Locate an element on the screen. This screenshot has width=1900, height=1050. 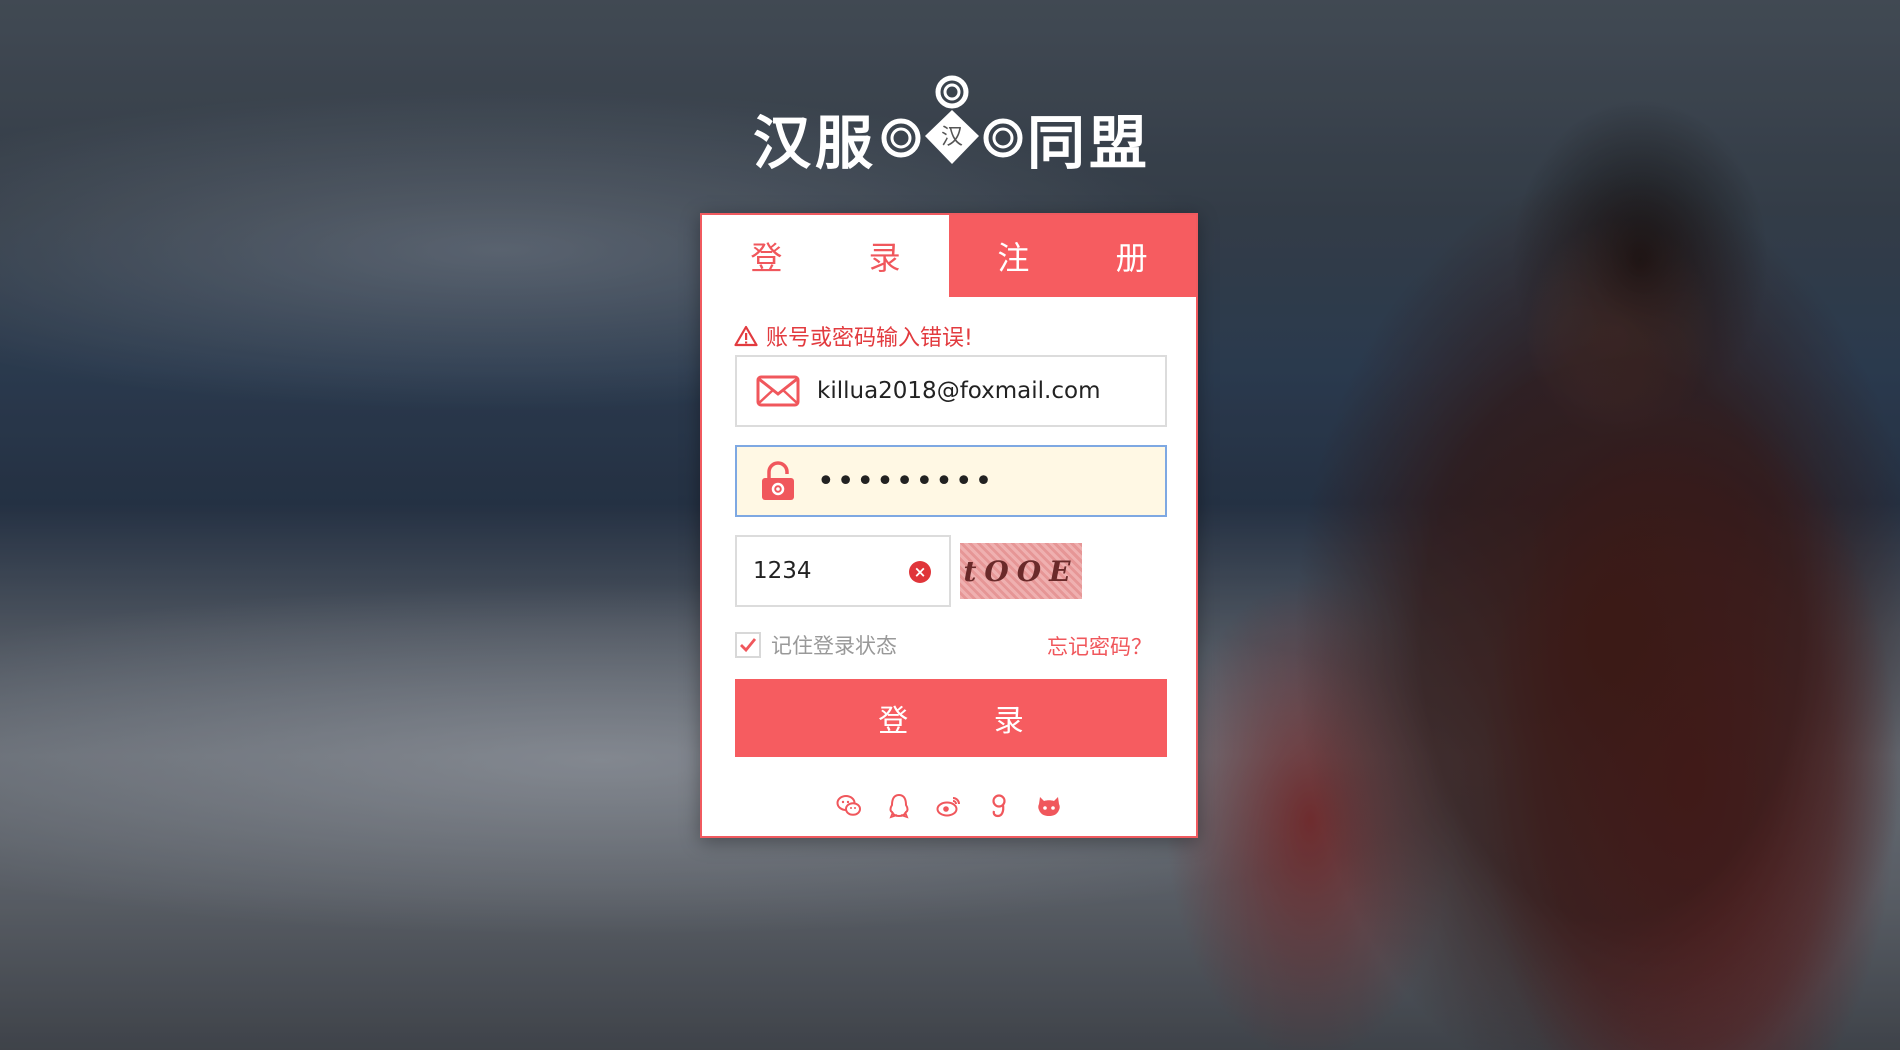
wechat-icon is located at coordinates (849, 806).